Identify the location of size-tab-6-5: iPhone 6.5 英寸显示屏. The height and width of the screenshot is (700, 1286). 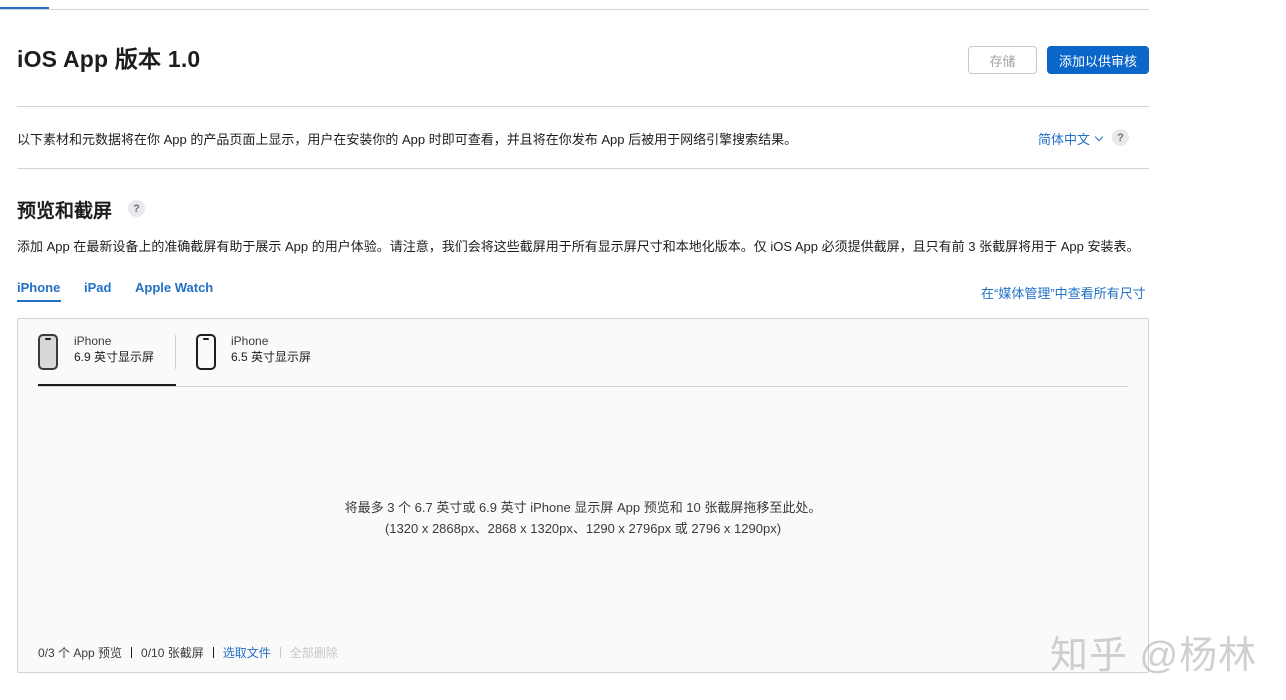
(266, 359).